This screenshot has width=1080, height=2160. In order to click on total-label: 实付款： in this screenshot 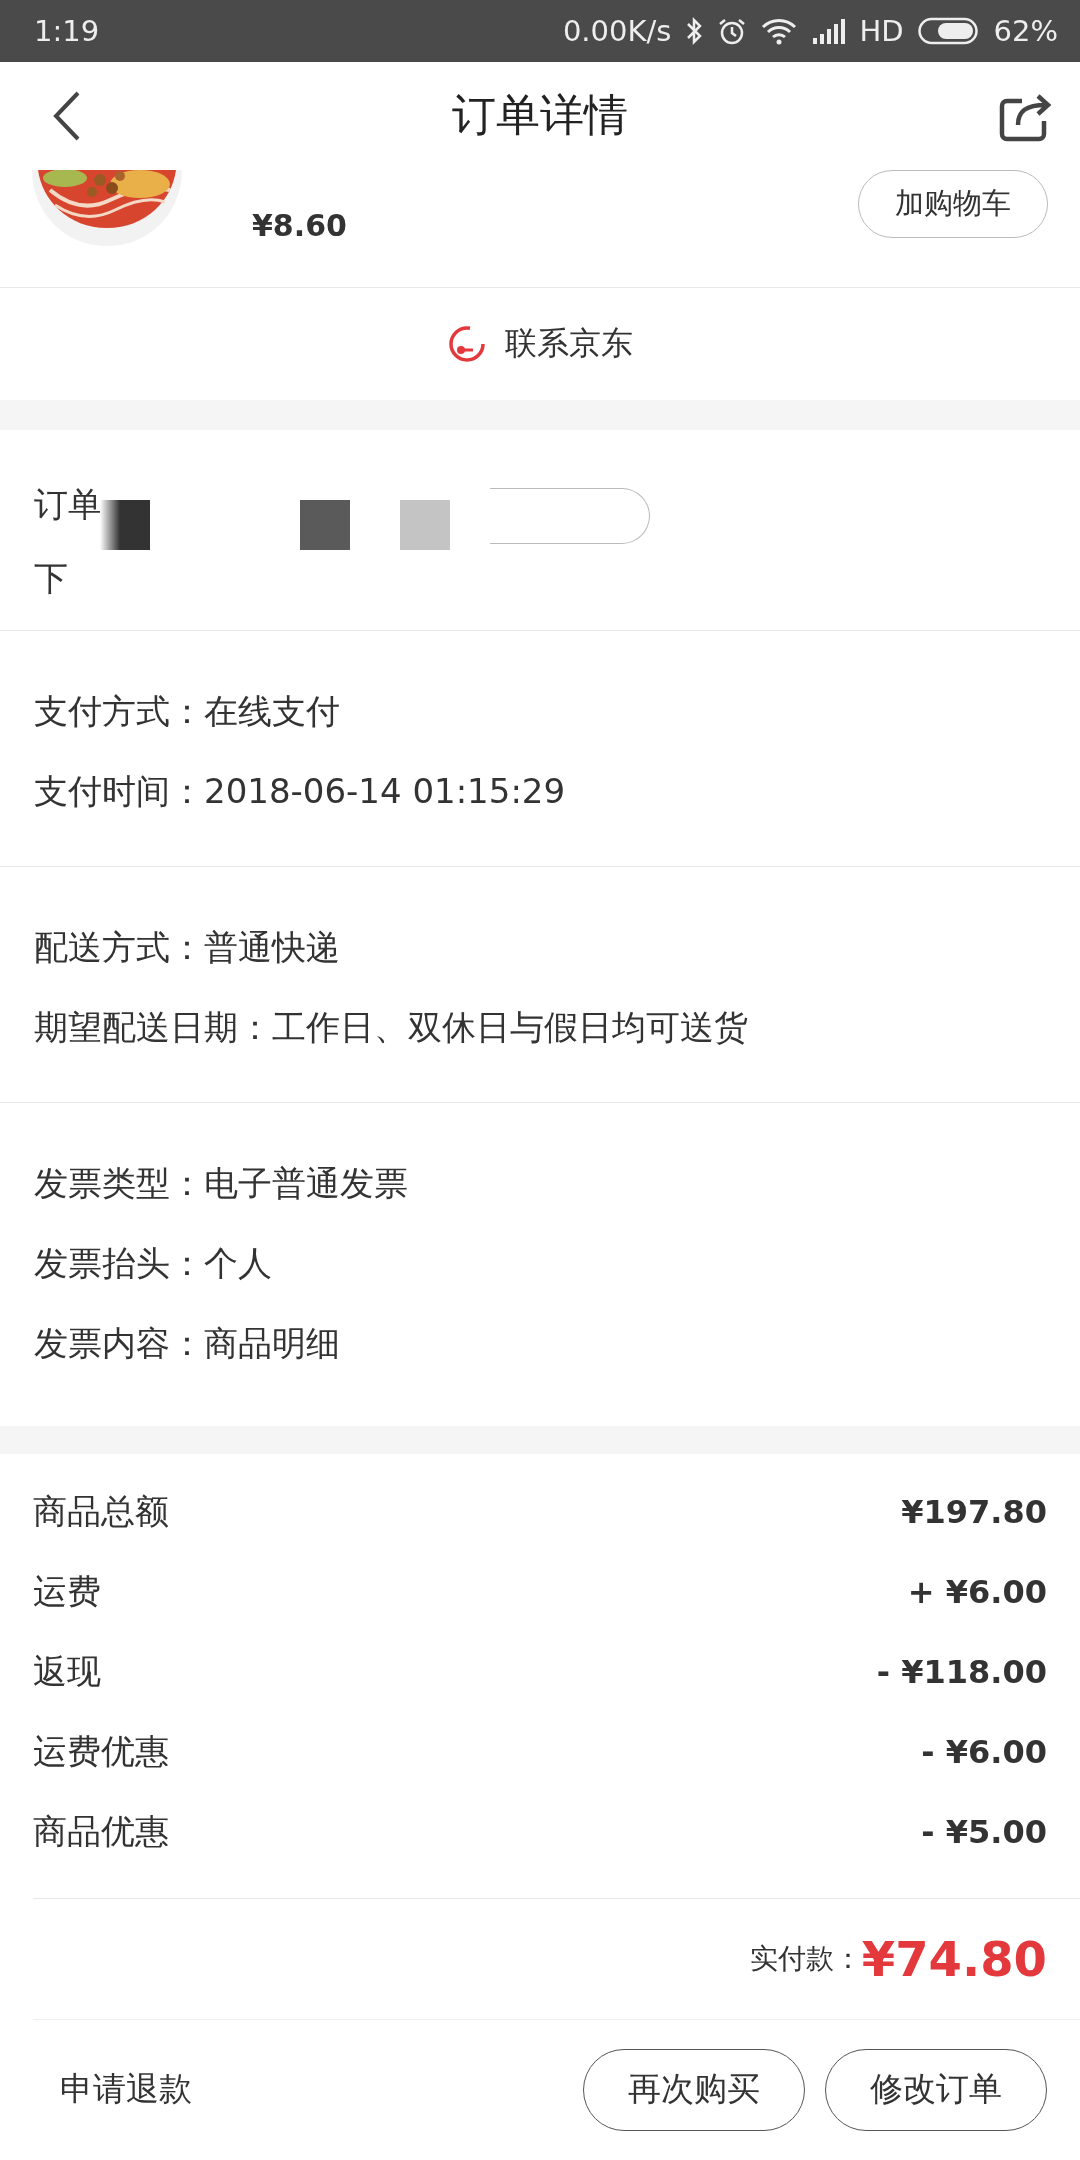, I will do `click(805, 1958)`.